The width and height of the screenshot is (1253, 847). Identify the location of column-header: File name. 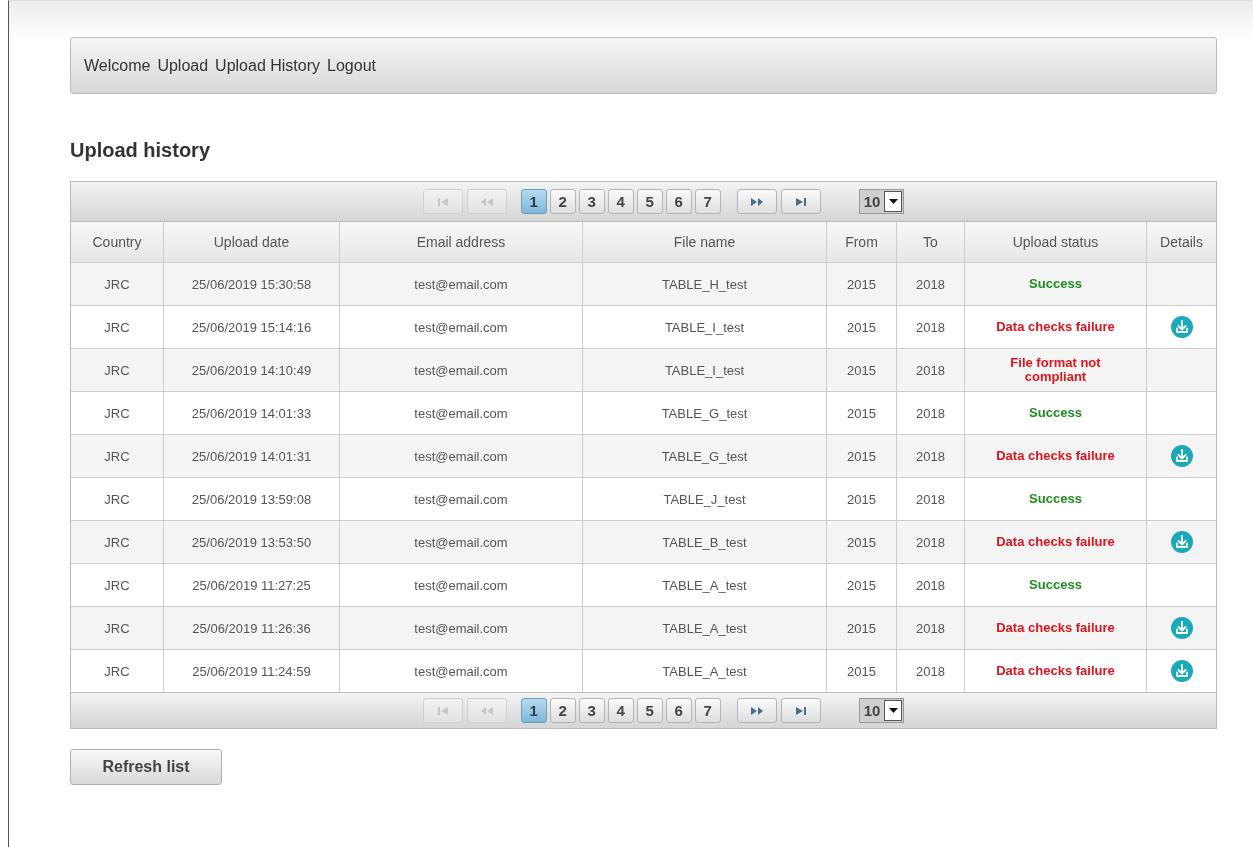
(704, 242).